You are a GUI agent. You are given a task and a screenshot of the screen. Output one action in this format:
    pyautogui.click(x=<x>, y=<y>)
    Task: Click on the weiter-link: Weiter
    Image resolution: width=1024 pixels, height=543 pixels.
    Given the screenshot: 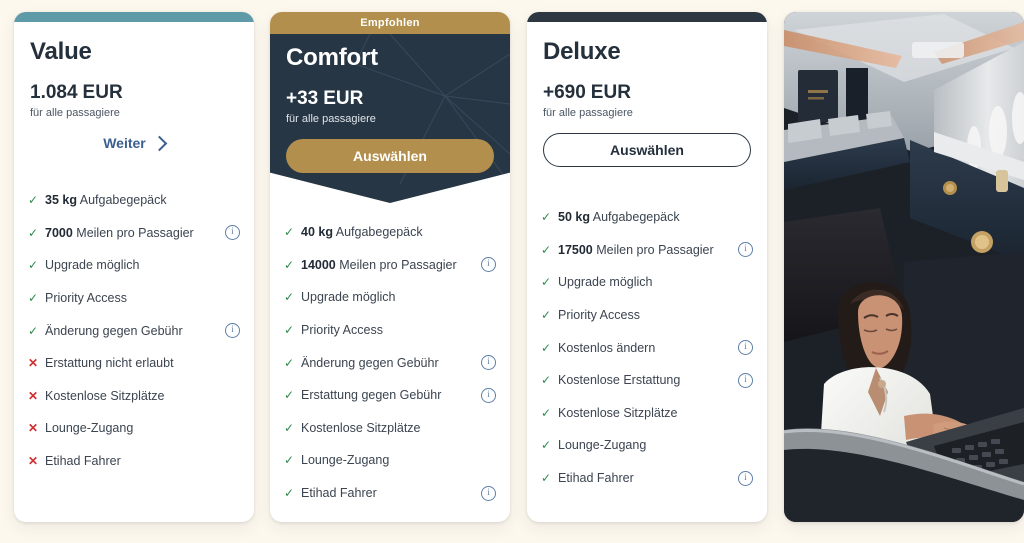 What is the action you would take?
    pyautogui.click(x=135, y=143)
    